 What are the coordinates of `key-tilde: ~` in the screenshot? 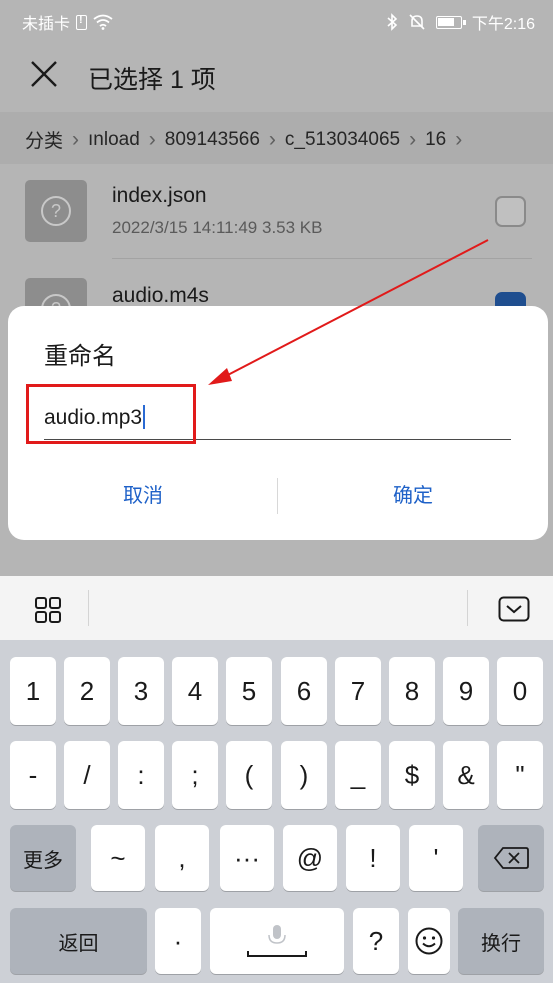 It's located at (118, 858).